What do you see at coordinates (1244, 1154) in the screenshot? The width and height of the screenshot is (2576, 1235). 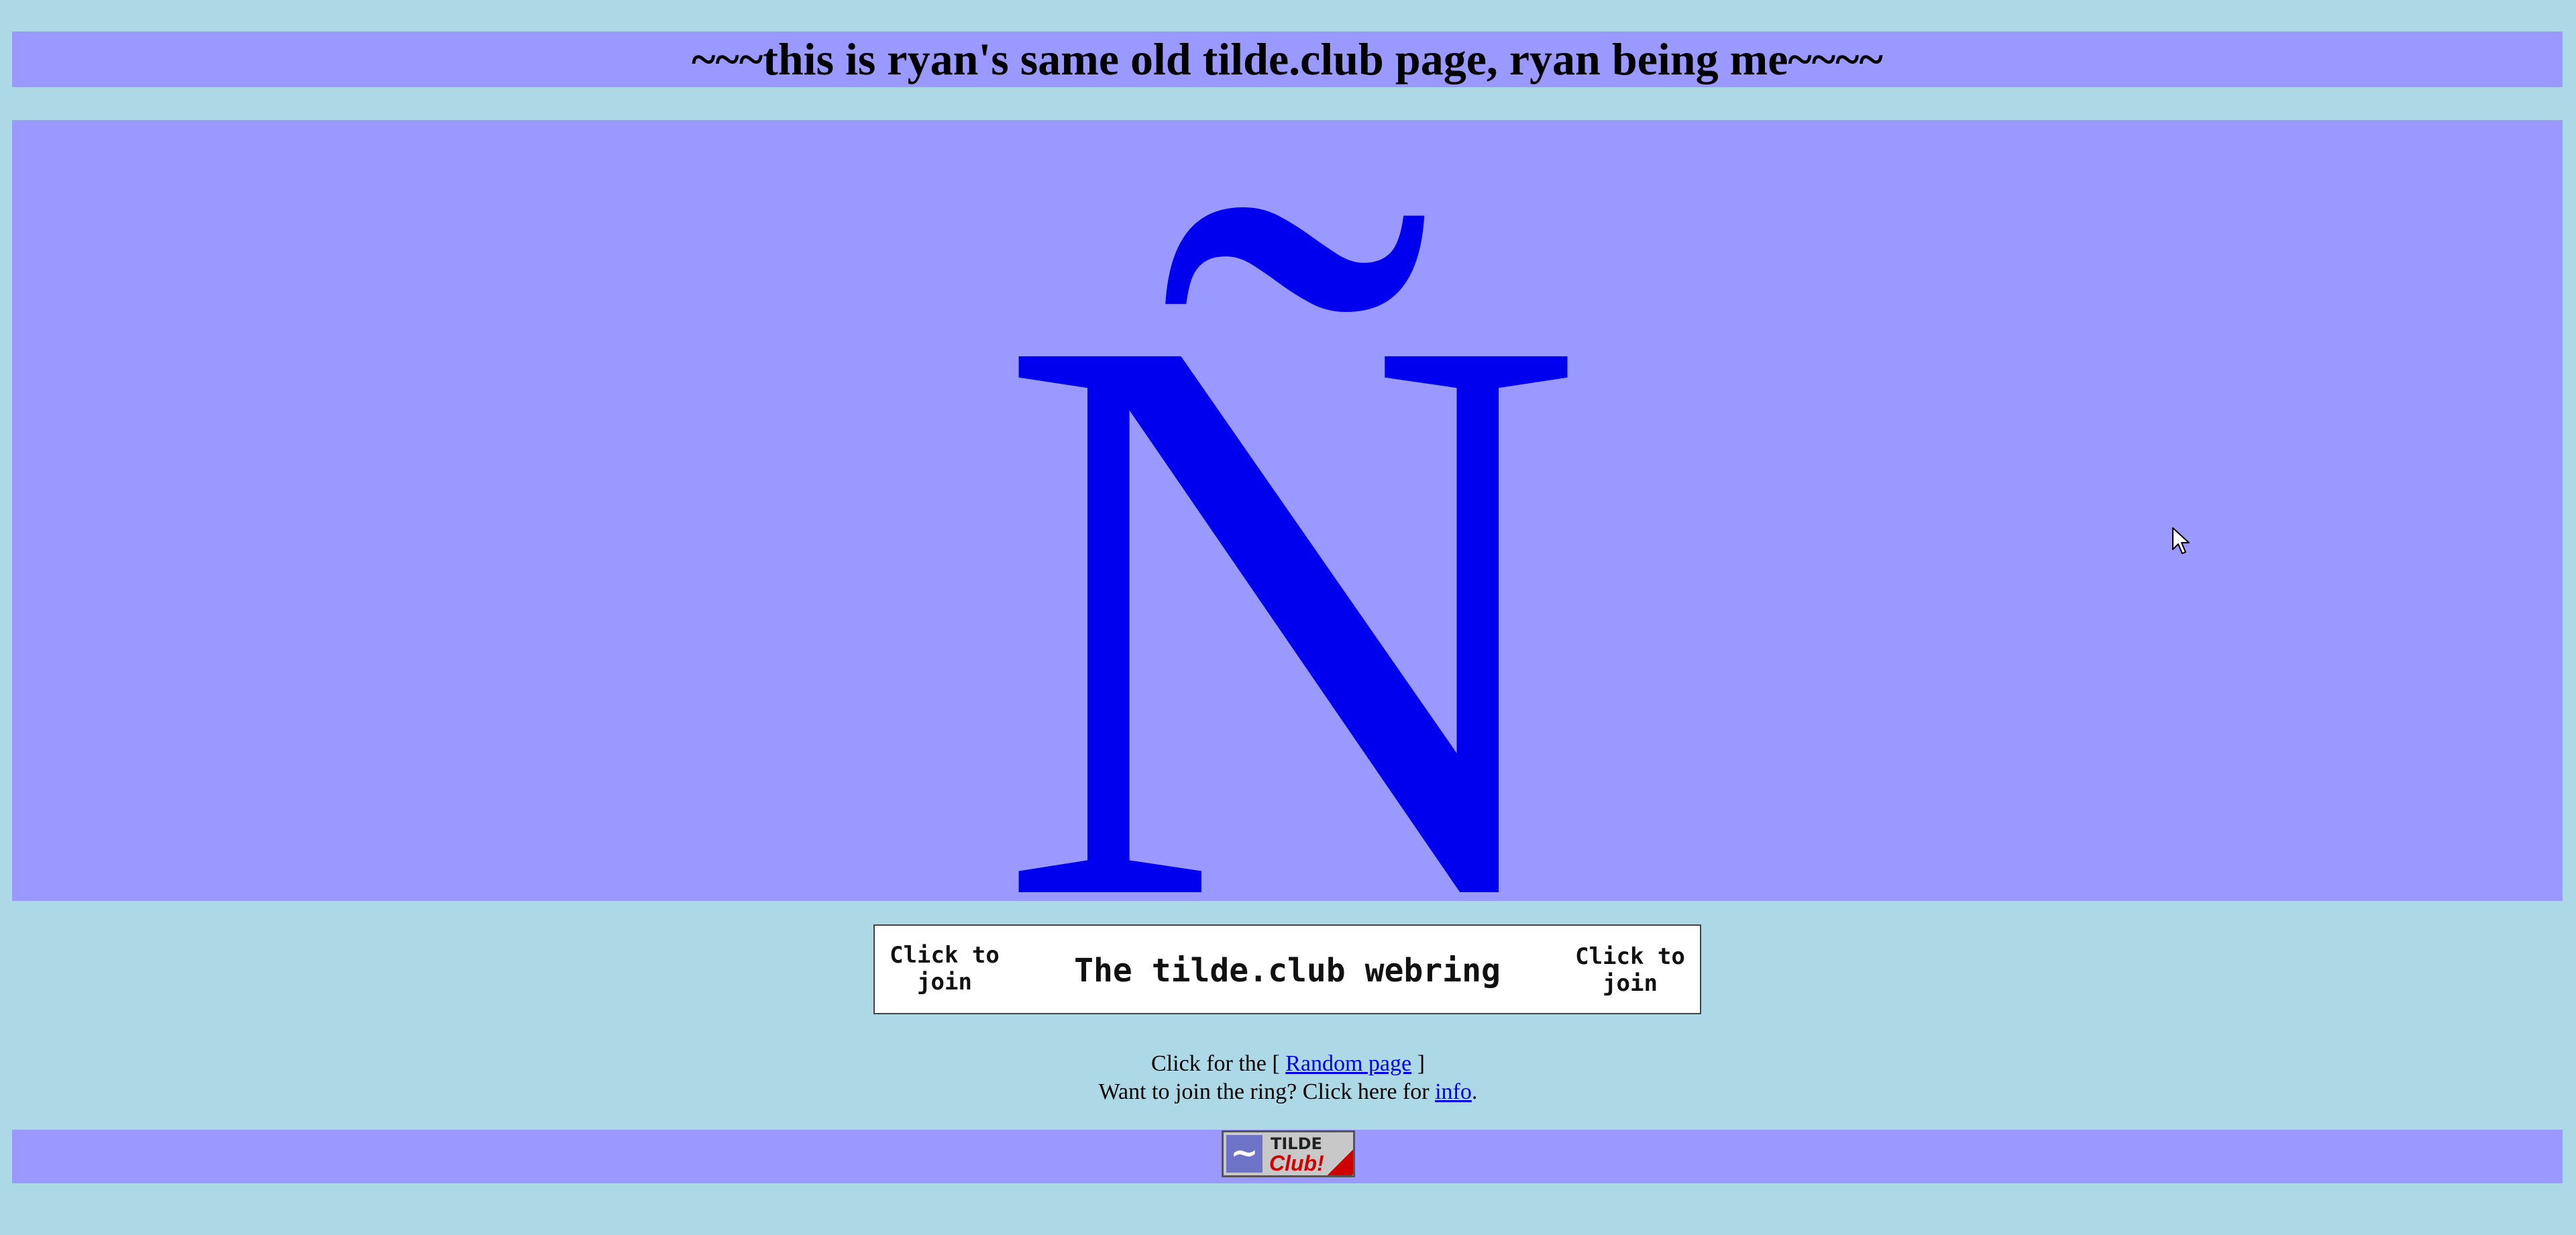 I see `tilde-icon: ~` at bounding box center [1244, 1154].